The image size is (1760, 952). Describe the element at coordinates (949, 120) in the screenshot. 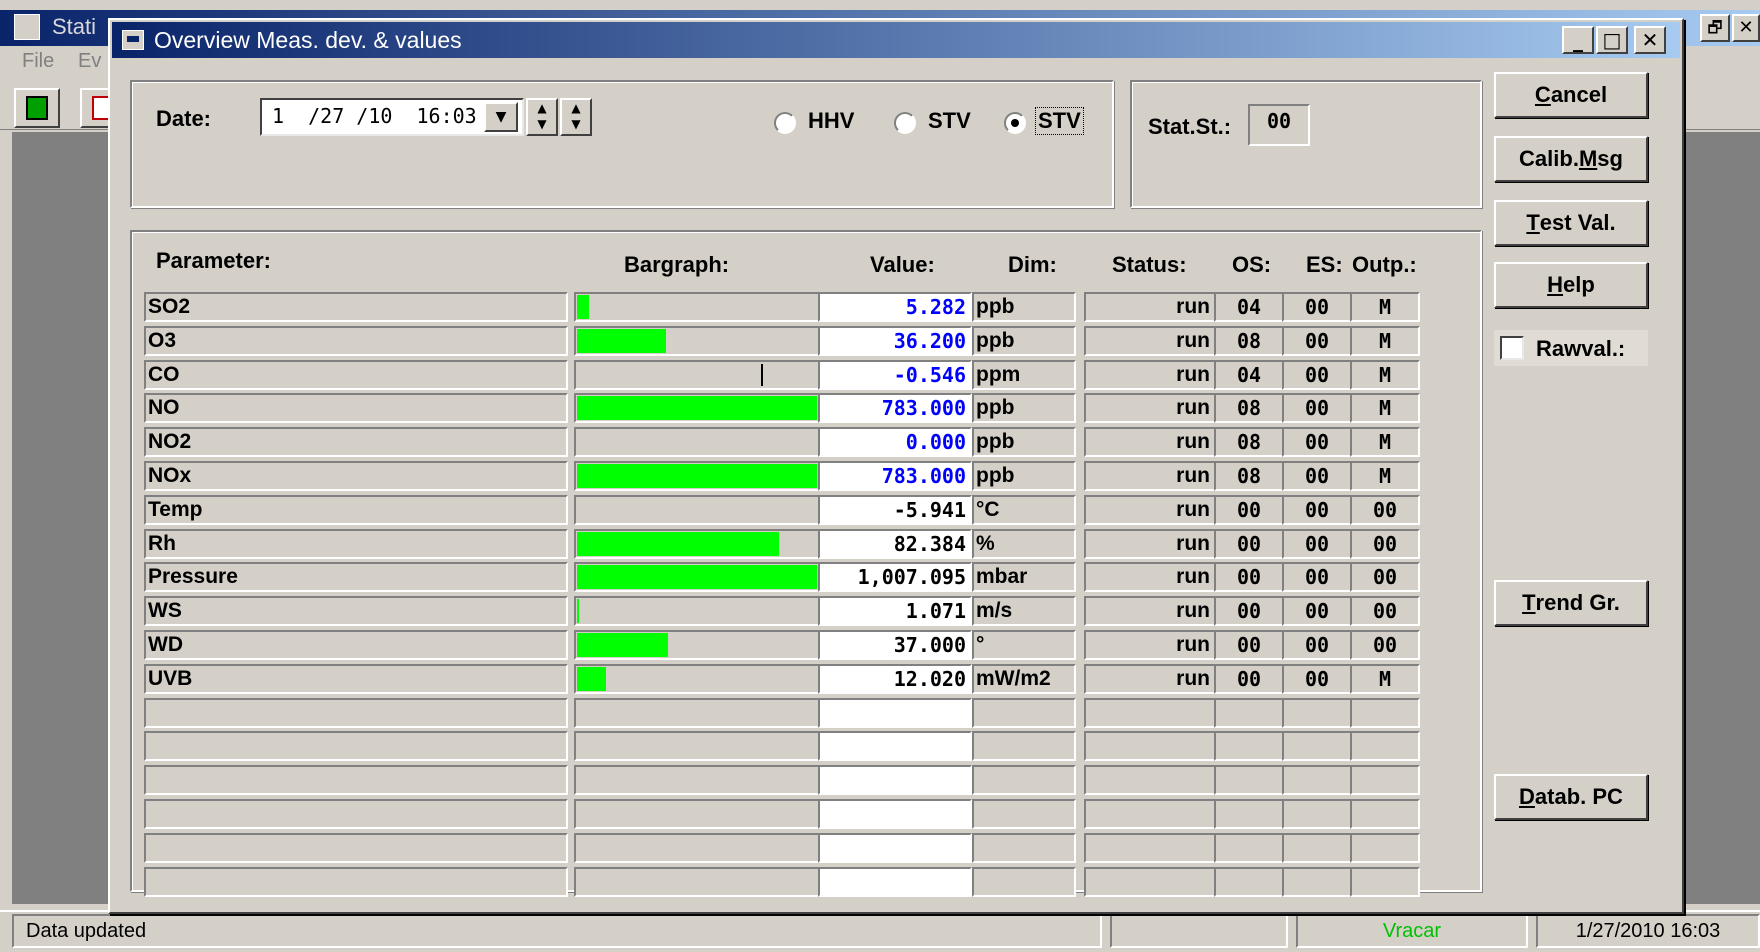

I see `radio-stv-1-label: STV` at that location.